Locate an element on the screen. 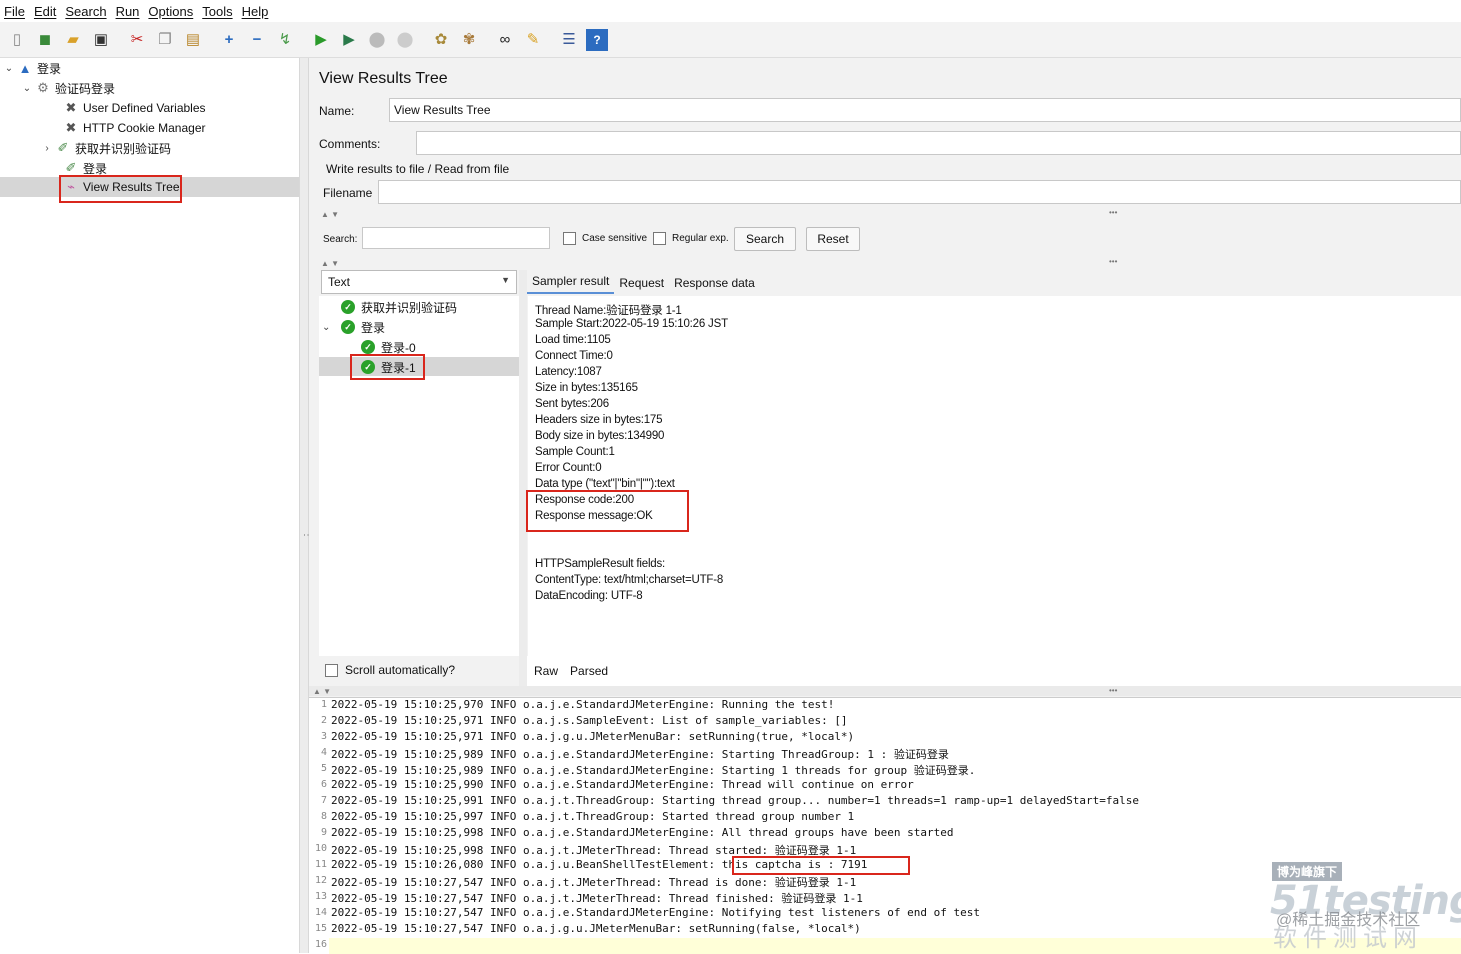  case-sensitive-checkbox: Case sensitive is located at coordinates (605, 238).